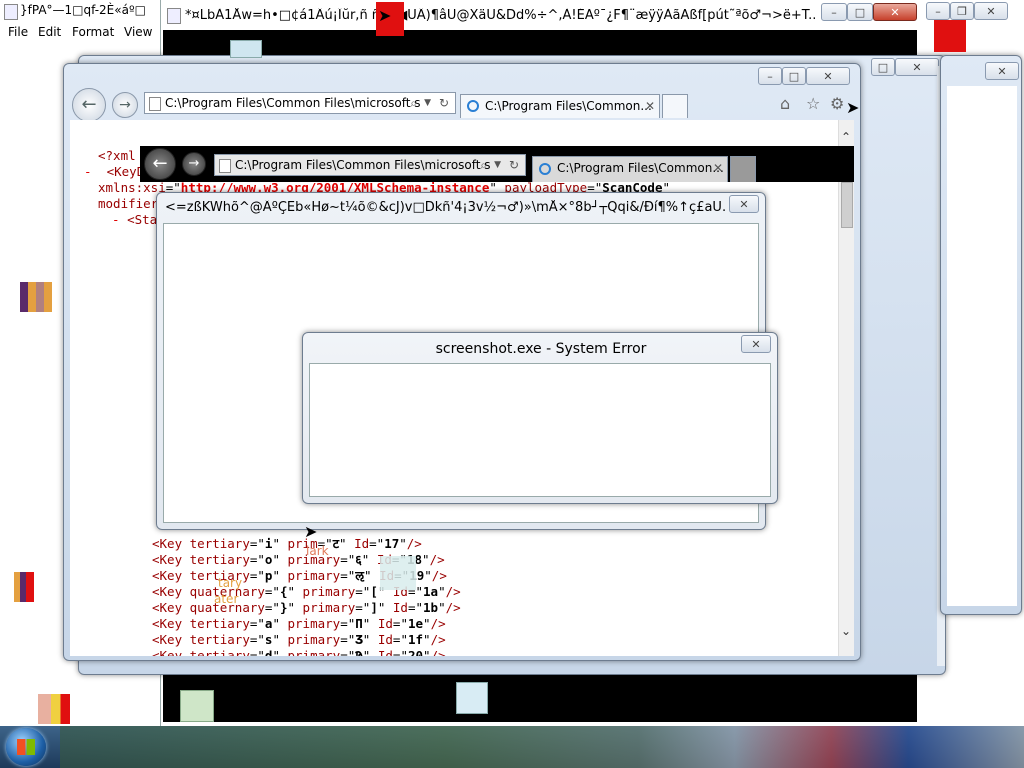  Describe the element at coordinates (194, 164) in the screenshot. I see `ie-front-forward-button: →` at that location.